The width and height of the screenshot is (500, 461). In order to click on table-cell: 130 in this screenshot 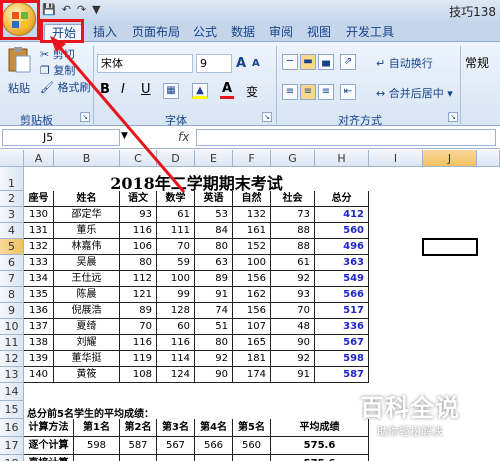, I will do `click(39, 215)`.